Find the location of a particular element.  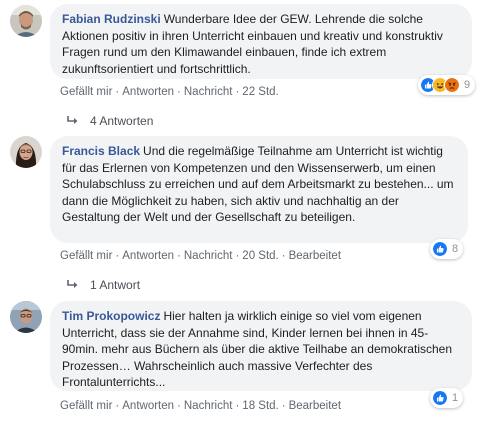

reaction-summary: 8 is located at coordinates (447, 249).